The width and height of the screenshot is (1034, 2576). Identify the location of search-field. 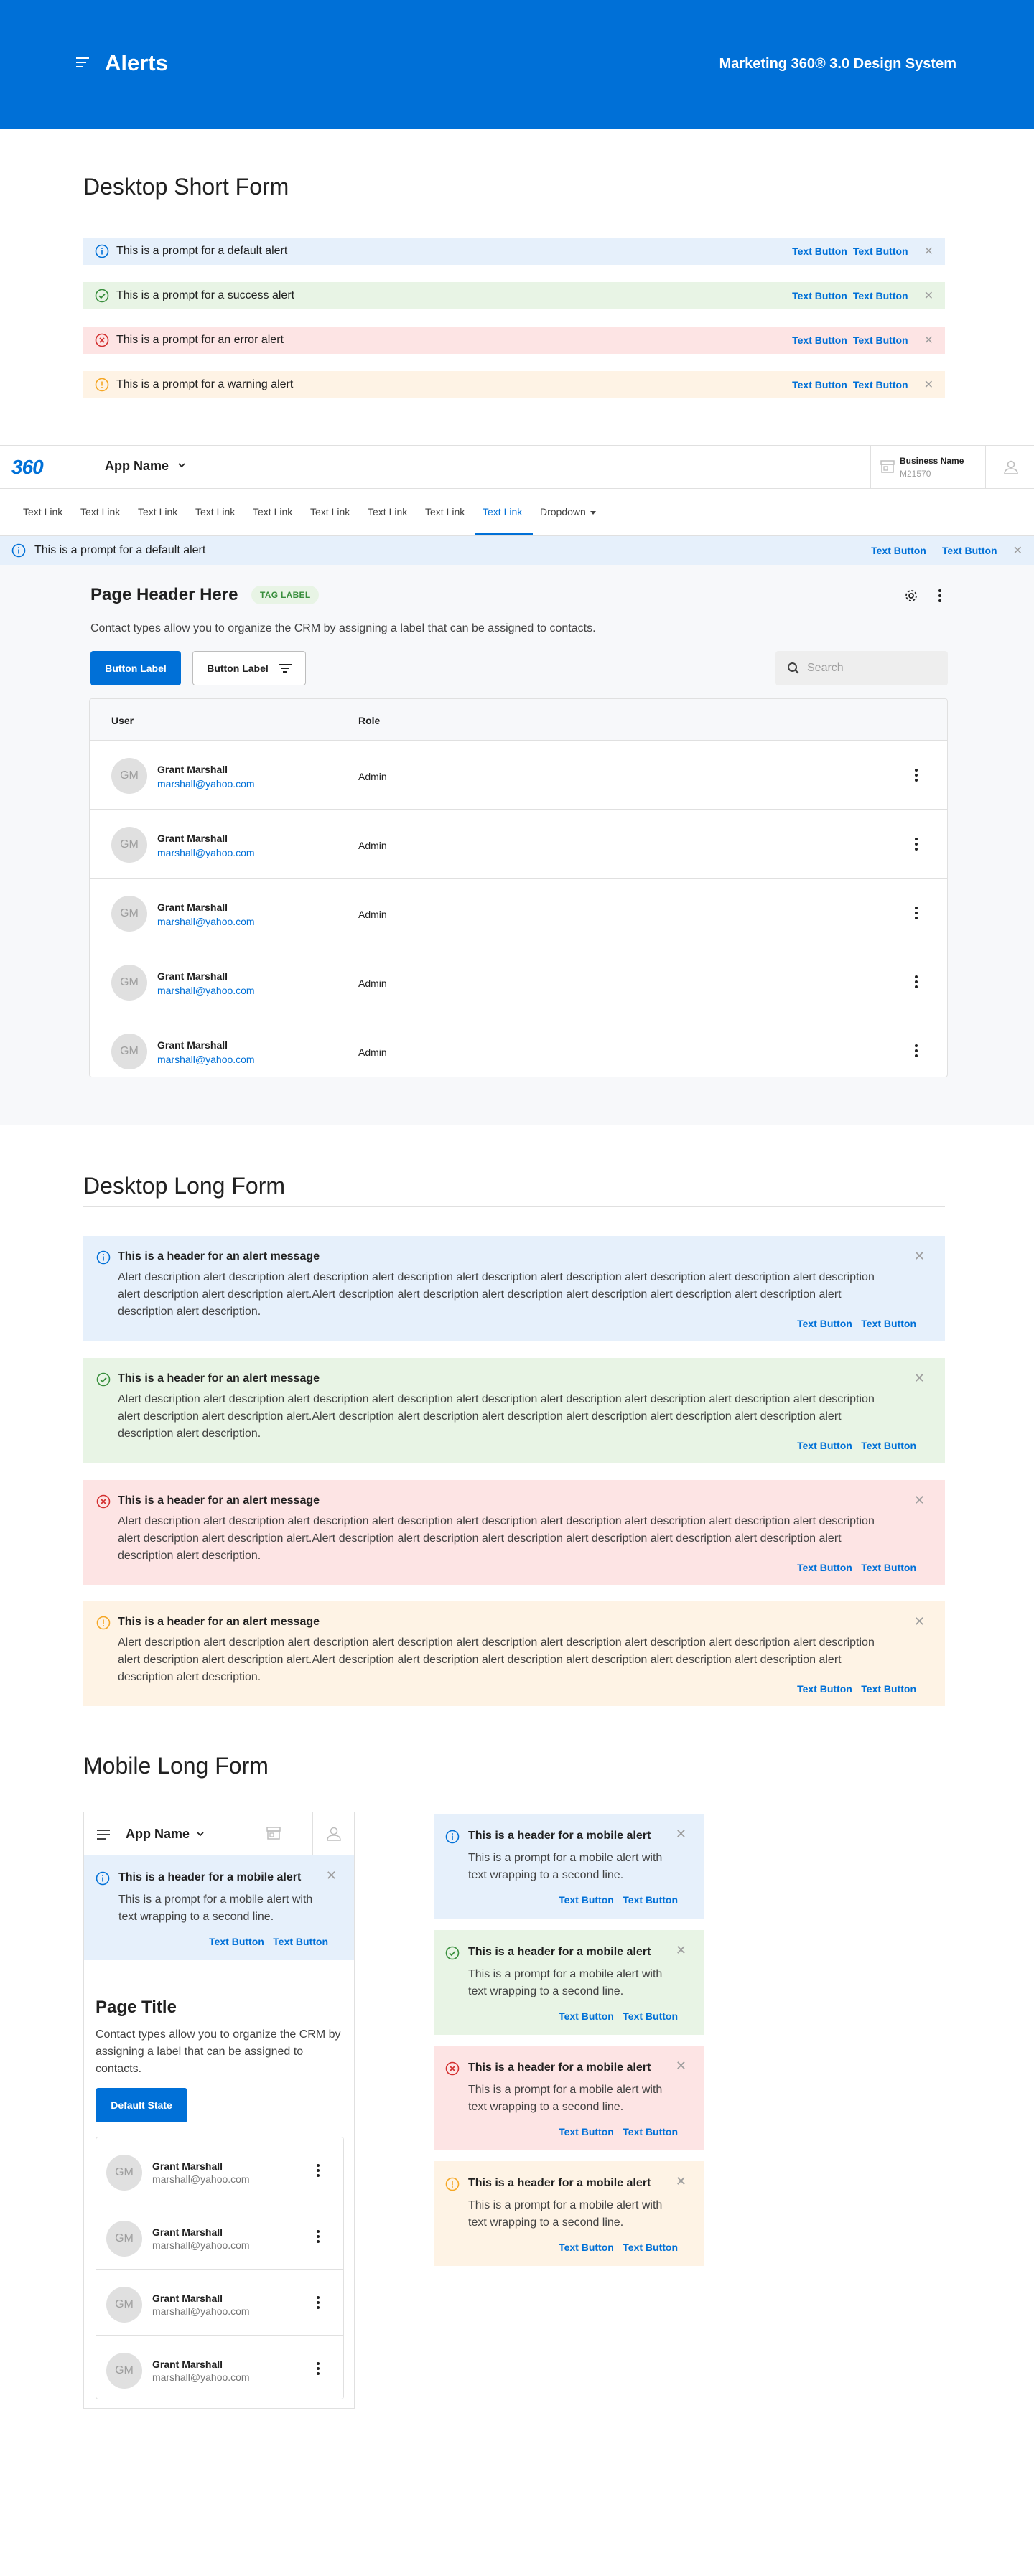
(862, 668).